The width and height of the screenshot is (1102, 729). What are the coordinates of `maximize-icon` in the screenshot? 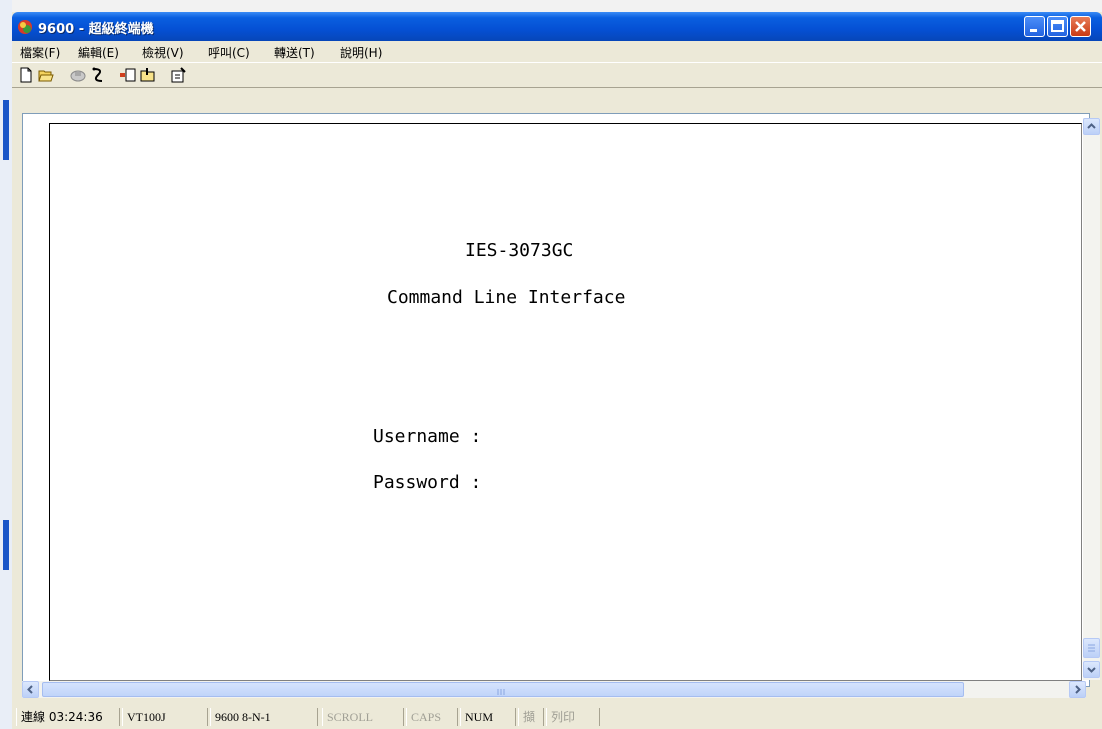 It's located at (1057, 26).